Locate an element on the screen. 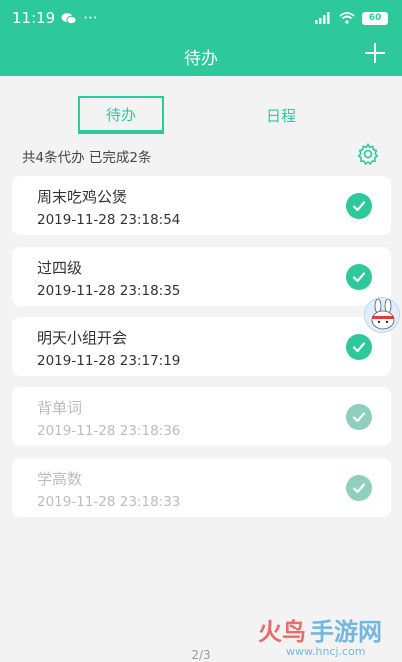 The height and width of the screenshot is (662, 402). add-button is located at coordinates (375, 53).